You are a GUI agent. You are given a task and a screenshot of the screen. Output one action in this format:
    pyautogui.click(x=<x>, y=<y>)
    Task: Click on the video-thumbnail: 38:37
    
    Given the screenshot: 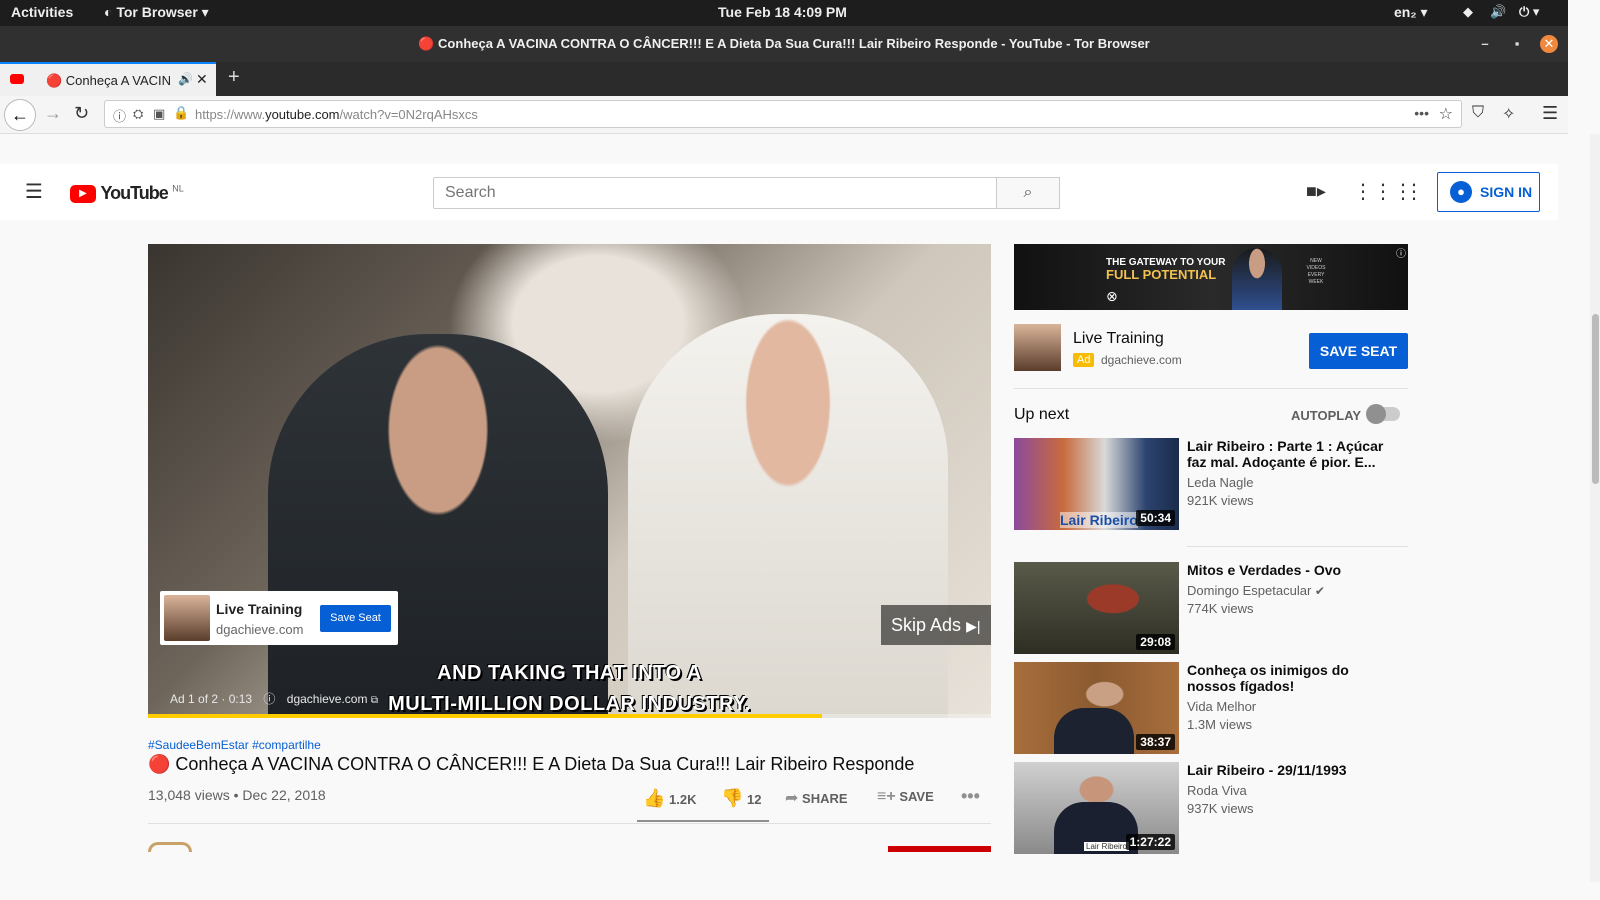 What is the action you would take?
    pyautogui.click(x=1096, y=708)
    